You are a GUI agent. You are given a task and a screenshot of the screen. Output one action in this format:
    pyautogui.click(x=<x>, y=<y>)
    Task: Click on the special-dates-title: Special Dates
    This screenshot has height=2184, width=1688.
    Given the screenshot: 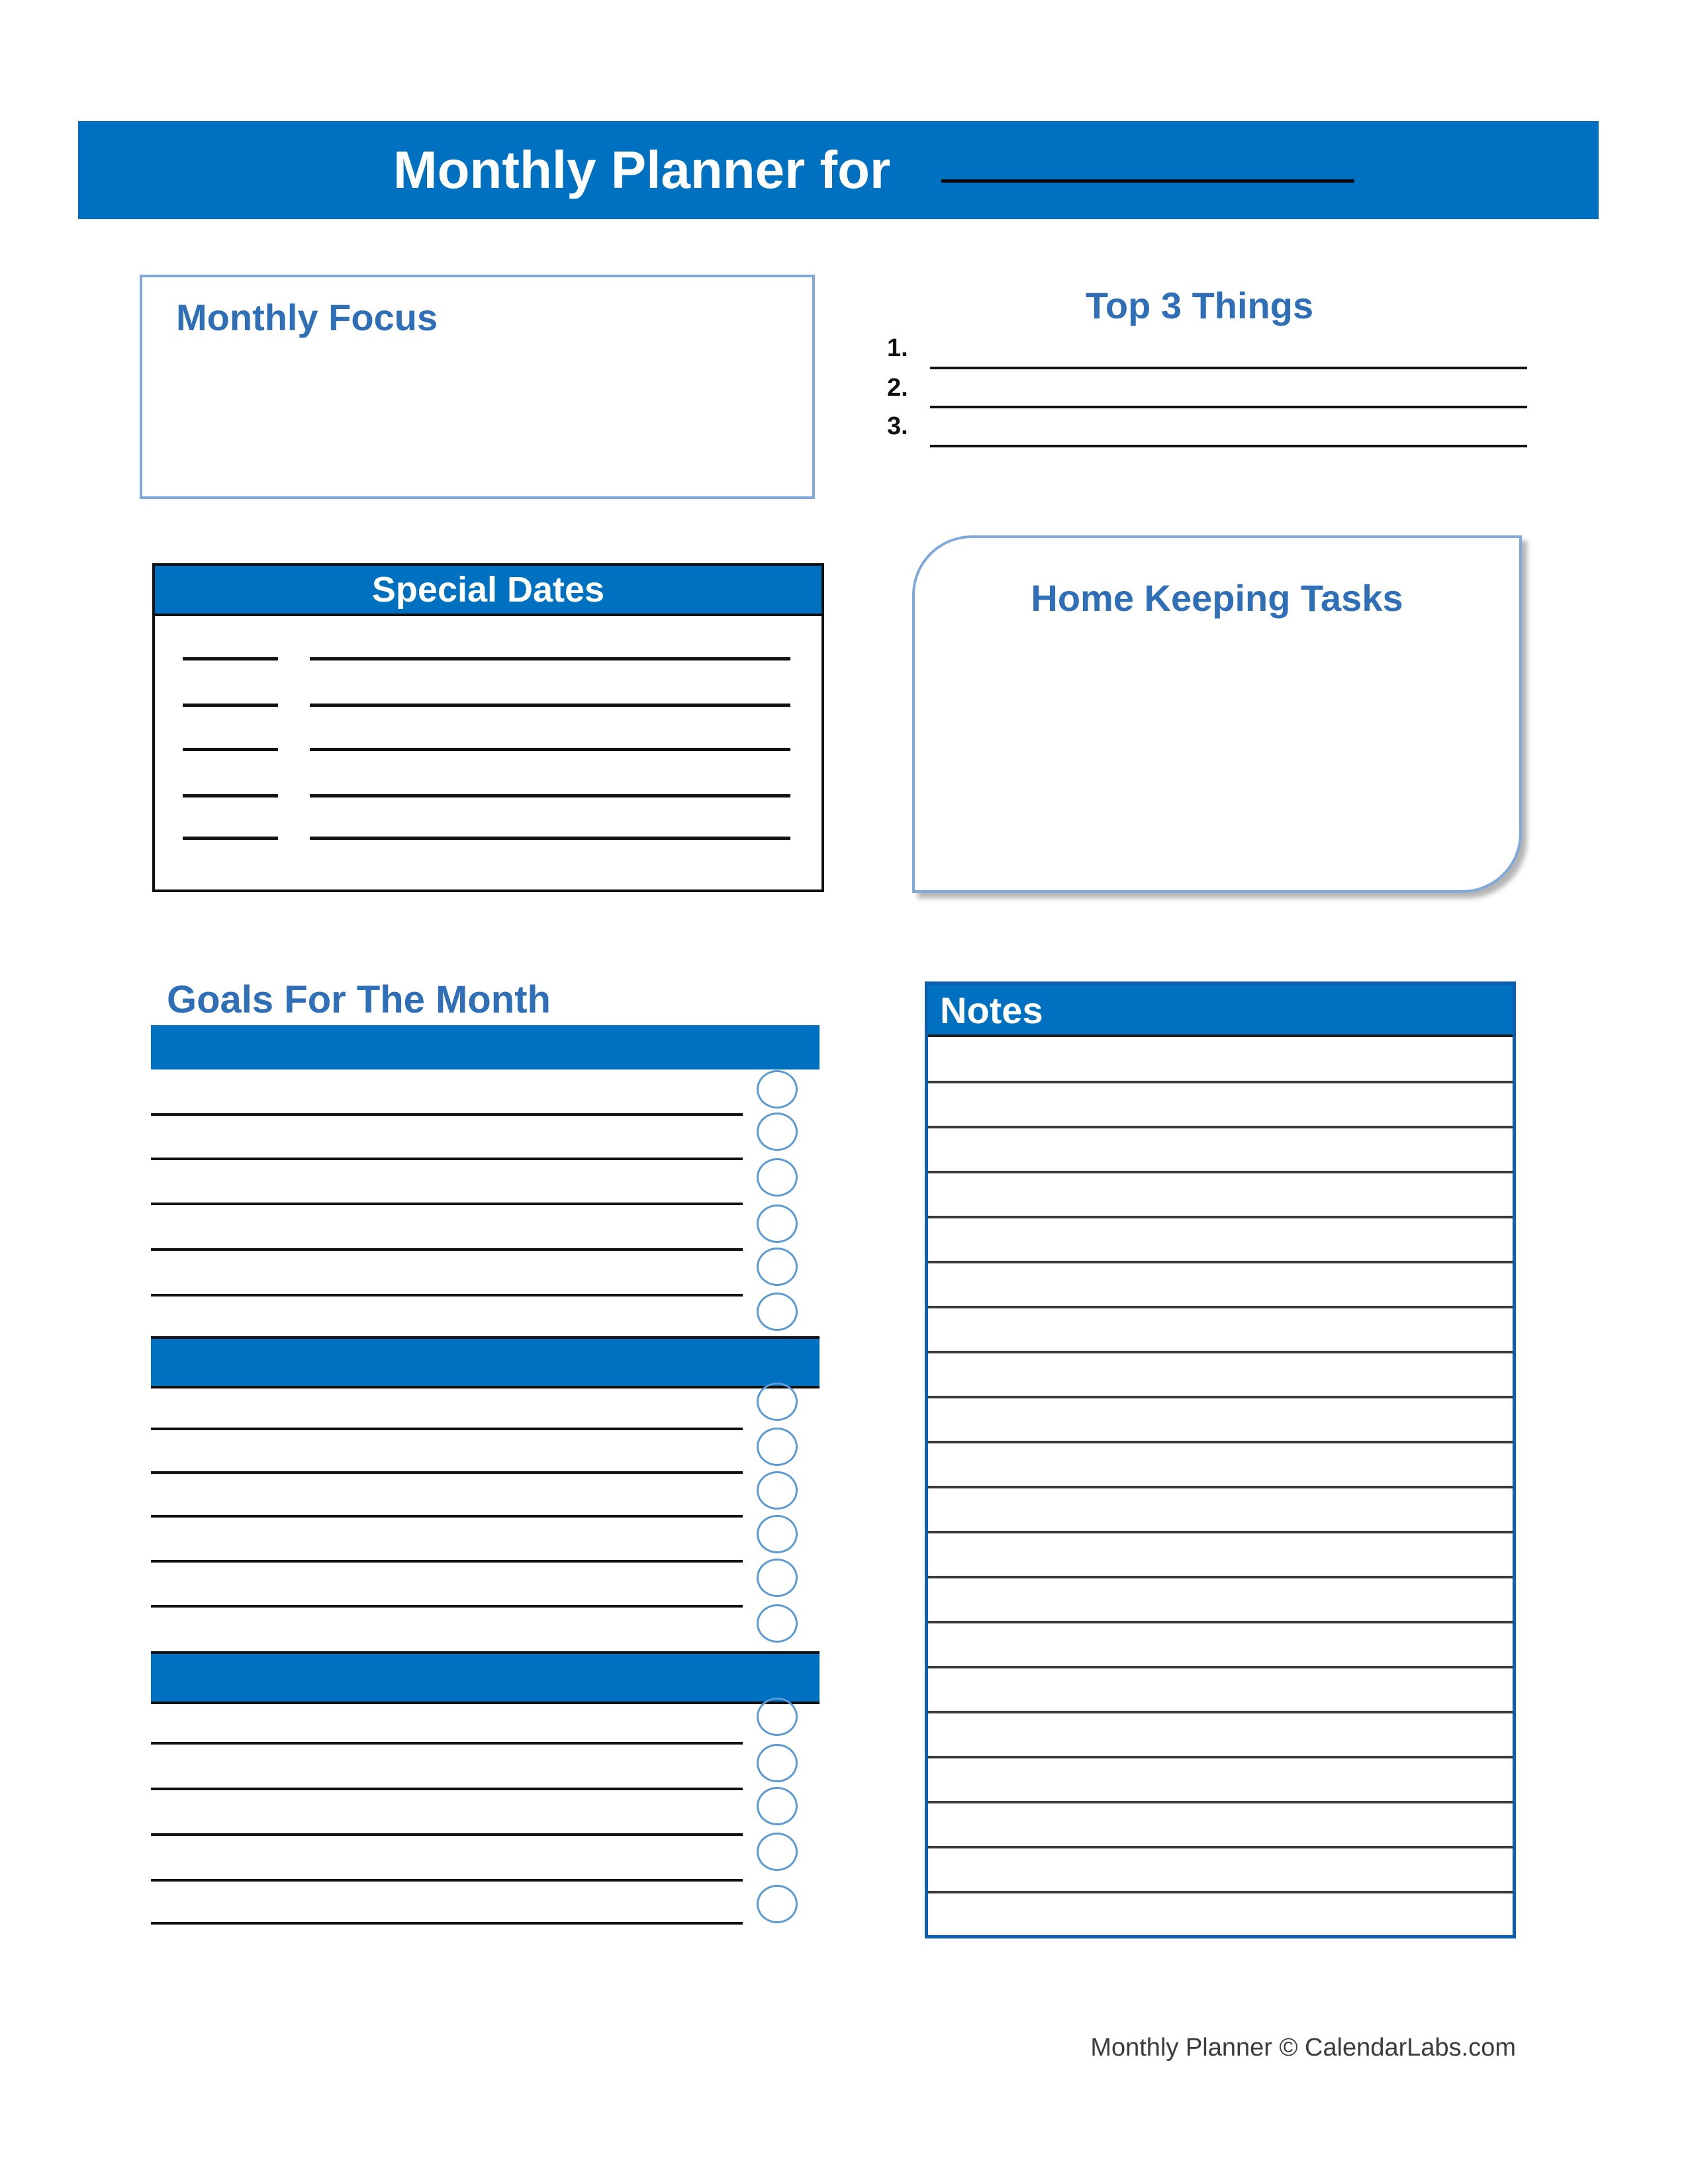 What is the action you would take?
    pyautogui.click(x=488, y=590)
    